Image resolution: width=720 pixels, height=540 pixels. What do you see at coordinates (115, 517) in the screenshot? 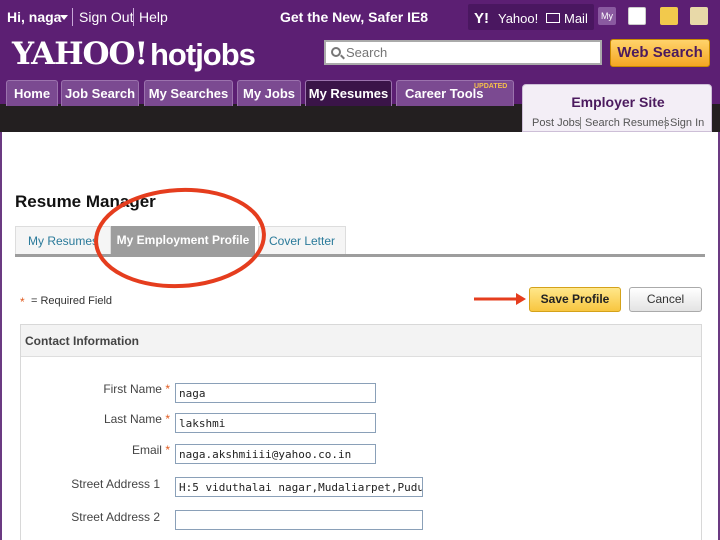
I see `street-address-2-label: Street Address 2` at bounding box center [115, 517].